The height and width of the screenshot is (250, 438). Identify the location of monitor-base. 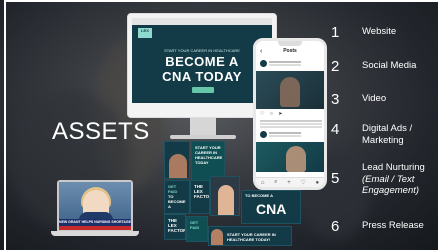
(203, 137).